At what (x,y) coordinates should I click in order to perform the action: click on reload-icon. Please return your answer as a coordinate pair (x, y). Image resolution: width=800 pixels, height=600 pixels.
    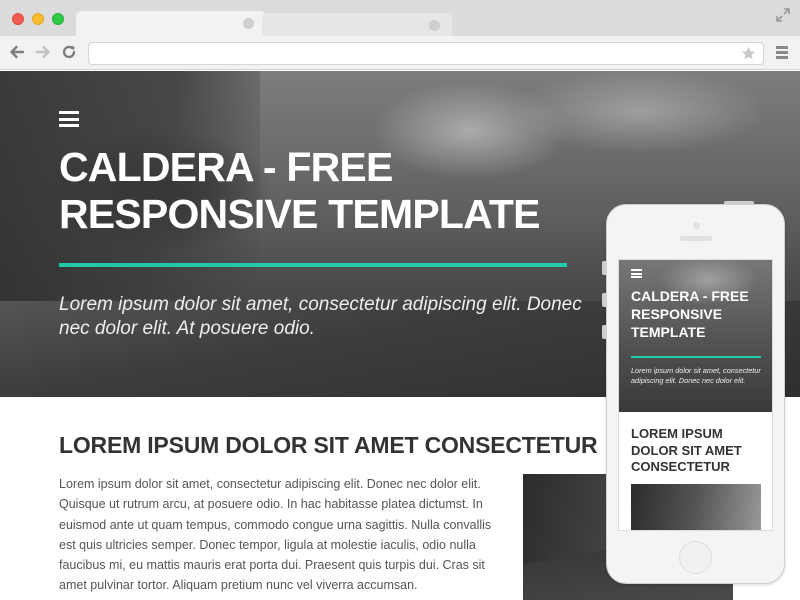
    Looking at the image, I should click on (69, 52).